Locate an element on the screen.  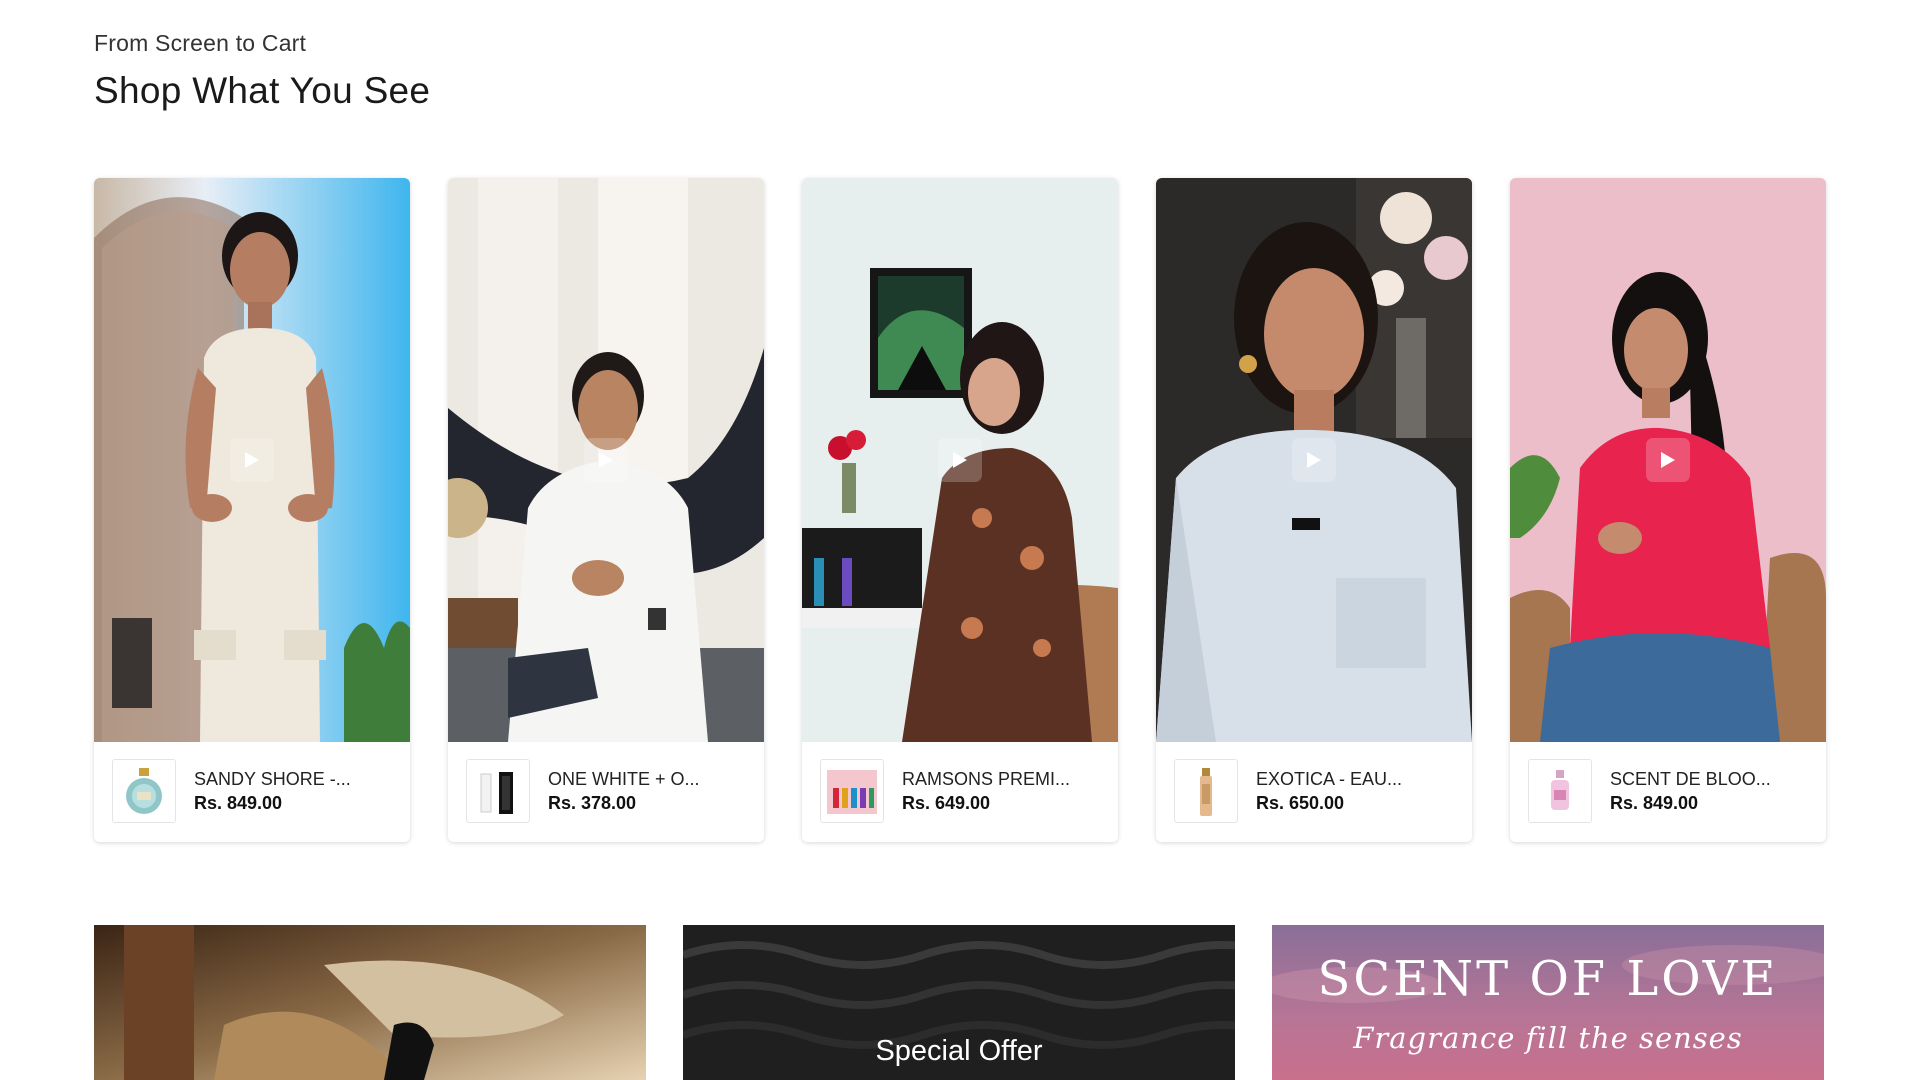
perfume-gift-set-image is located at coordinates (852, 792).